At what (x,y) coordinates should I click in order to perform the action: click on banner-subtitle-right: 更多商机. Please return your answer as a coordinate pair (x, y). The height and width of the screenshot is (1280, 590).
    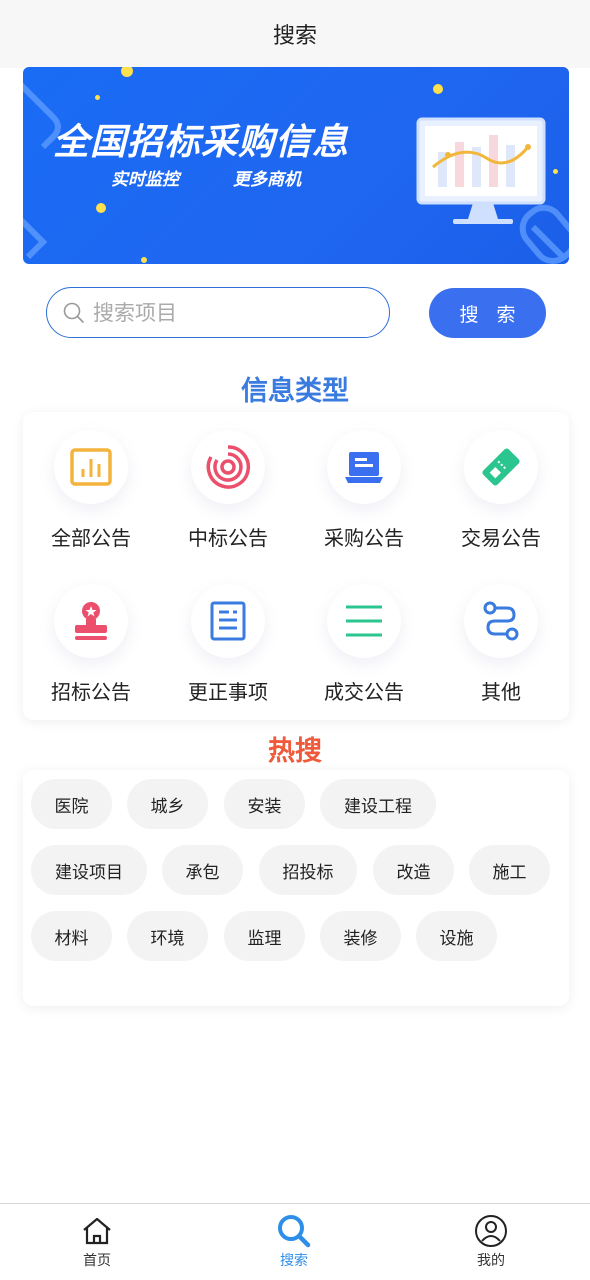
    Looking at the image, I should click on (267, 180).